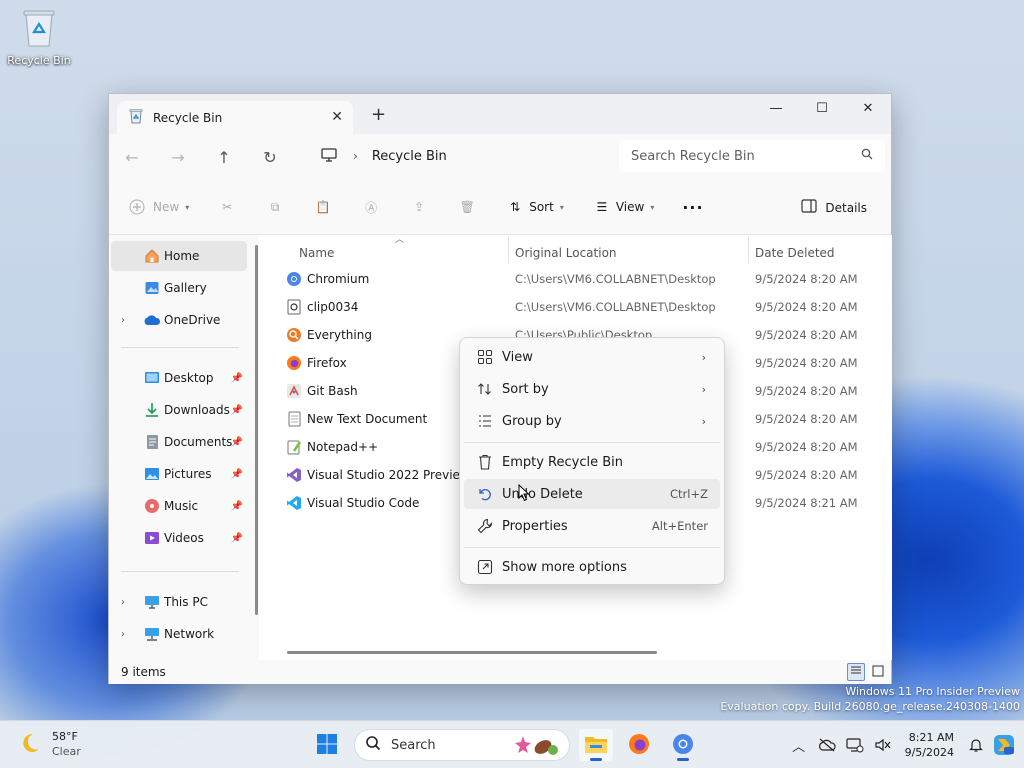 This screenshot has height=768, width=1024. Describe the element at coordinates (49, 744) in the screenshot. I see `weather-widget: 58°F Clear` at that location.